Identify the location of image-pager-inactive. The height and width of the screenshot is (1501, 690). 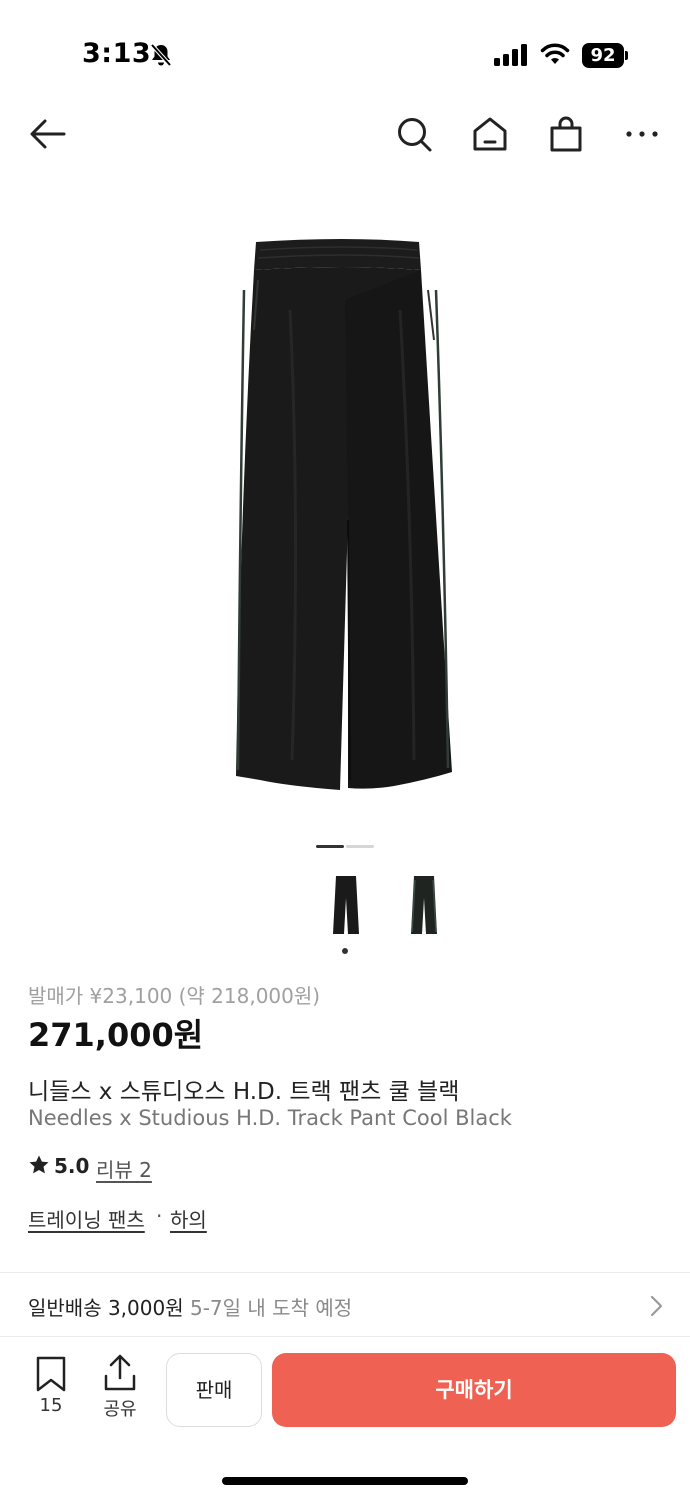
(360, 846).